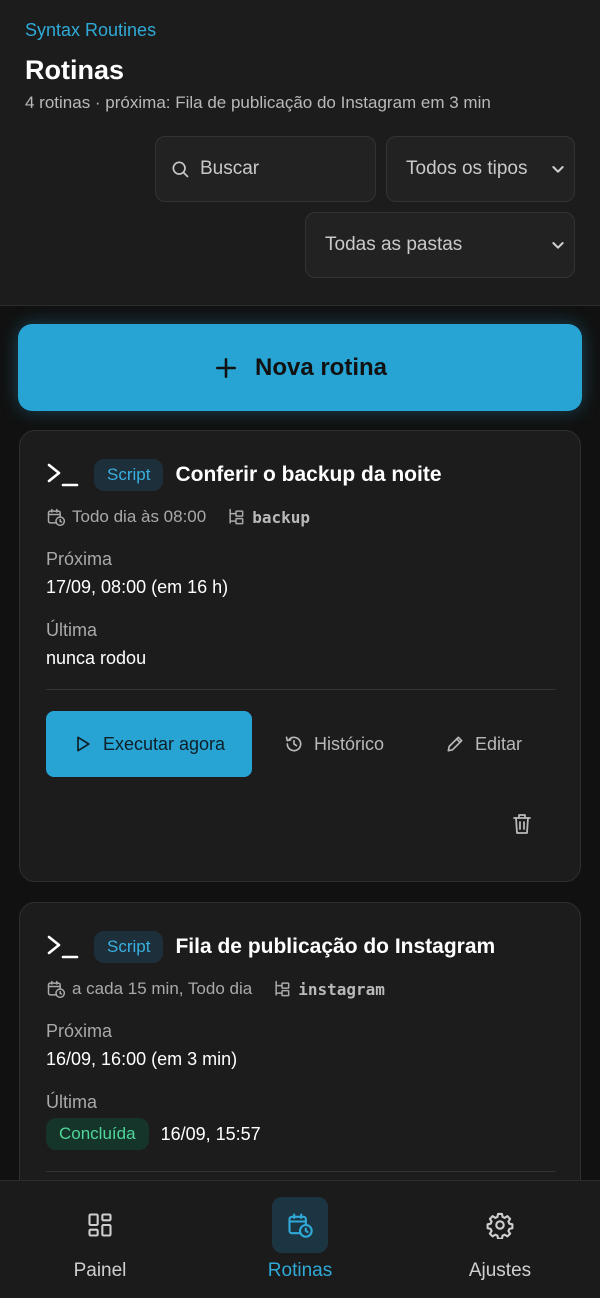  What do you see at coordinates (226, 367) in the screenshot?
I see `plus-icon` at bounding box center [226, 367].